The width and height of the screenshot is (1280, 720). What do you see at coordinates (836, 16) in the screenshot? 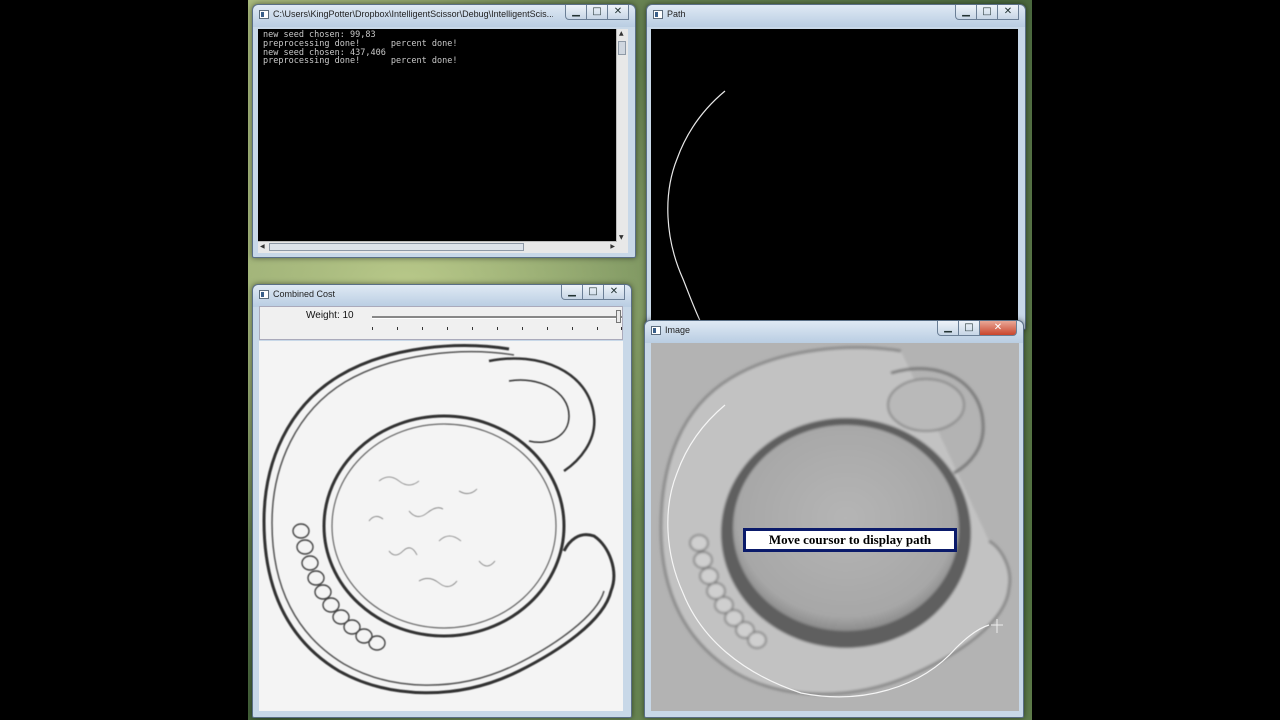
I see `path-titlebar: Path ▁ □ ✕` at bounding box center [836, 16].